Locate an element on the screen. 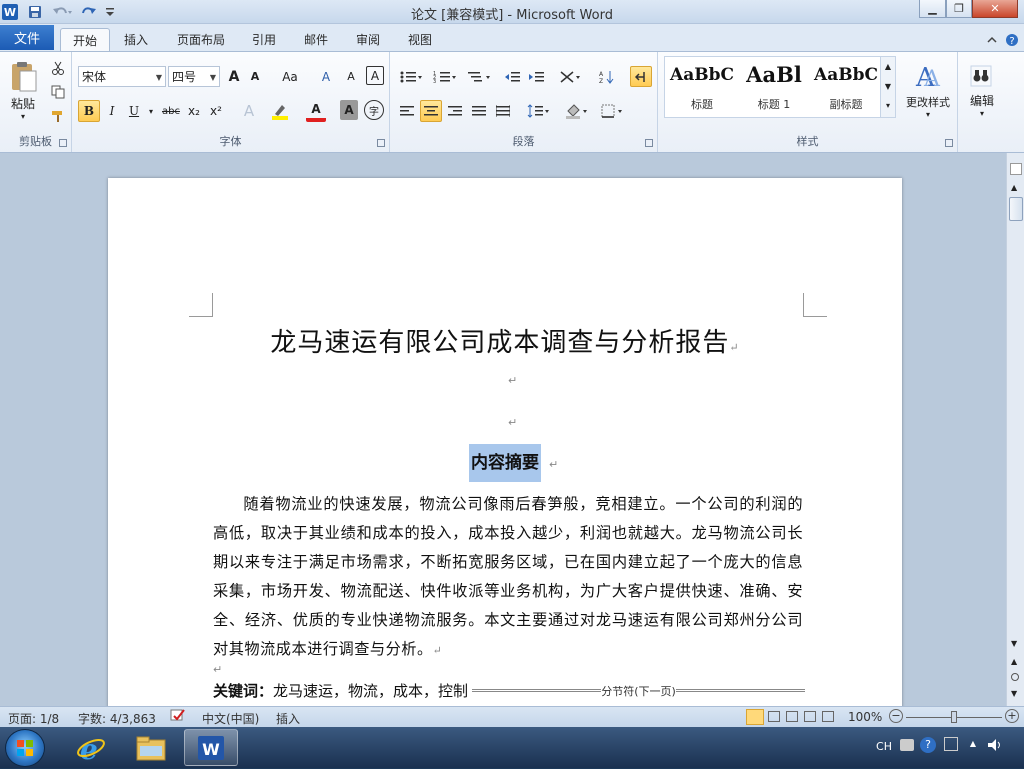 The image size is (1024, 769). page-indicator: 页面: 1/8 is located at coordinates (33, 718).